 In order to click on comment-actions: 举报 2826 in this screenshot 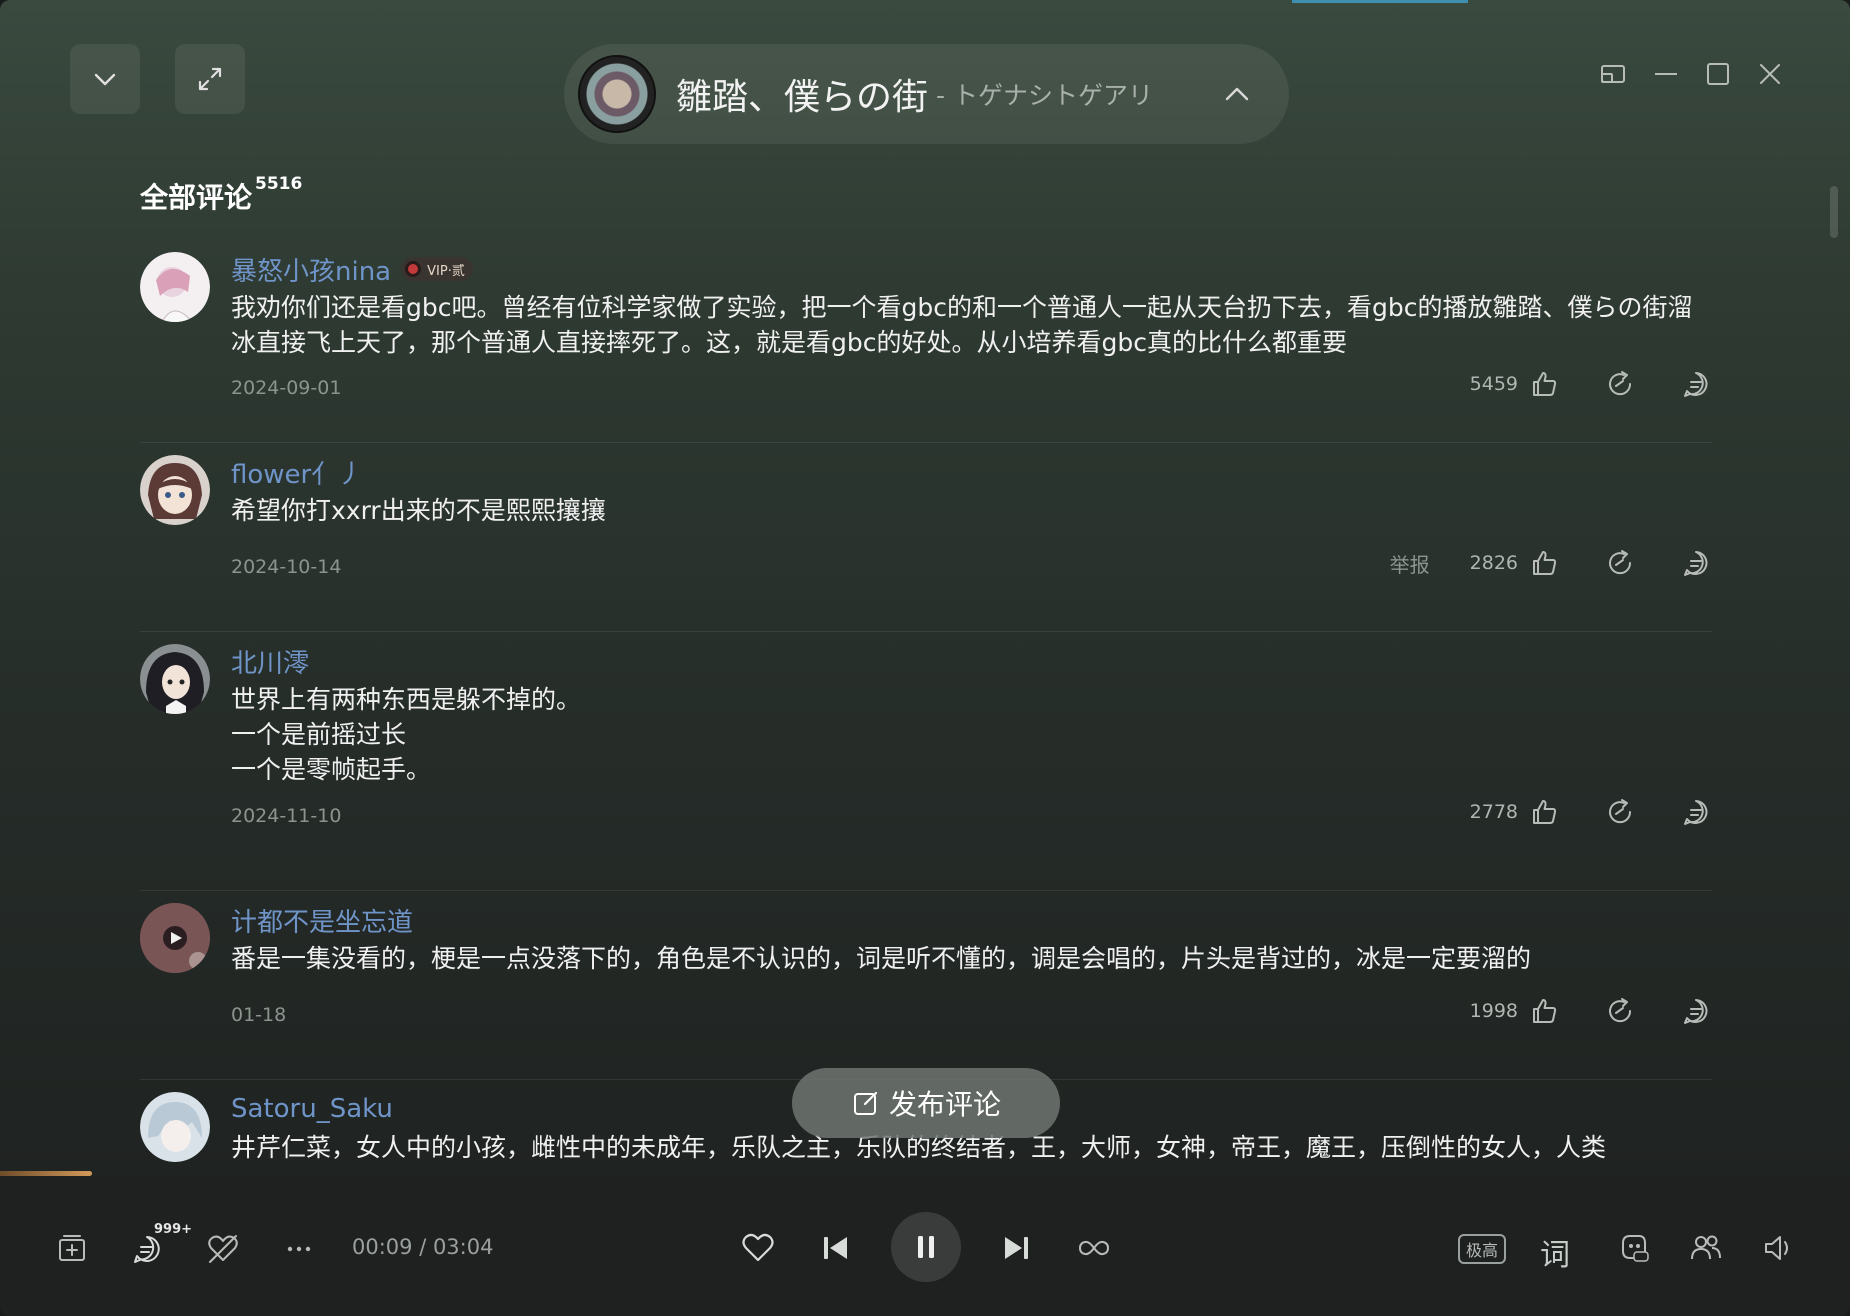, I will do `click(1551, 563)`.